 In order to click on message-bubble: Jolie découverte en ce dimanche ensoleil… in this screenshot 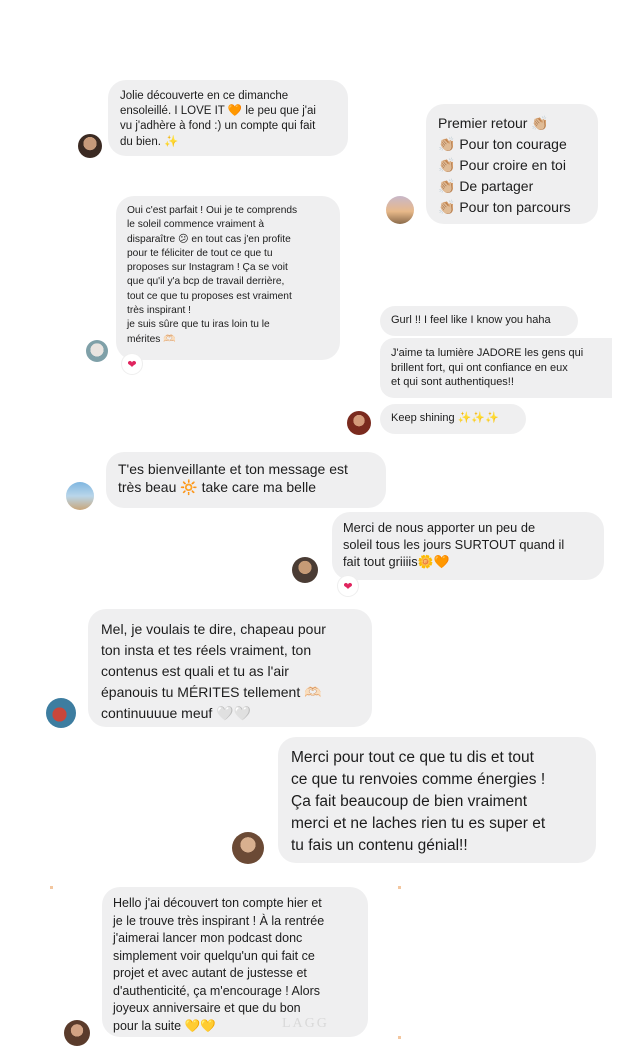, I will do `click(228, 118)`.